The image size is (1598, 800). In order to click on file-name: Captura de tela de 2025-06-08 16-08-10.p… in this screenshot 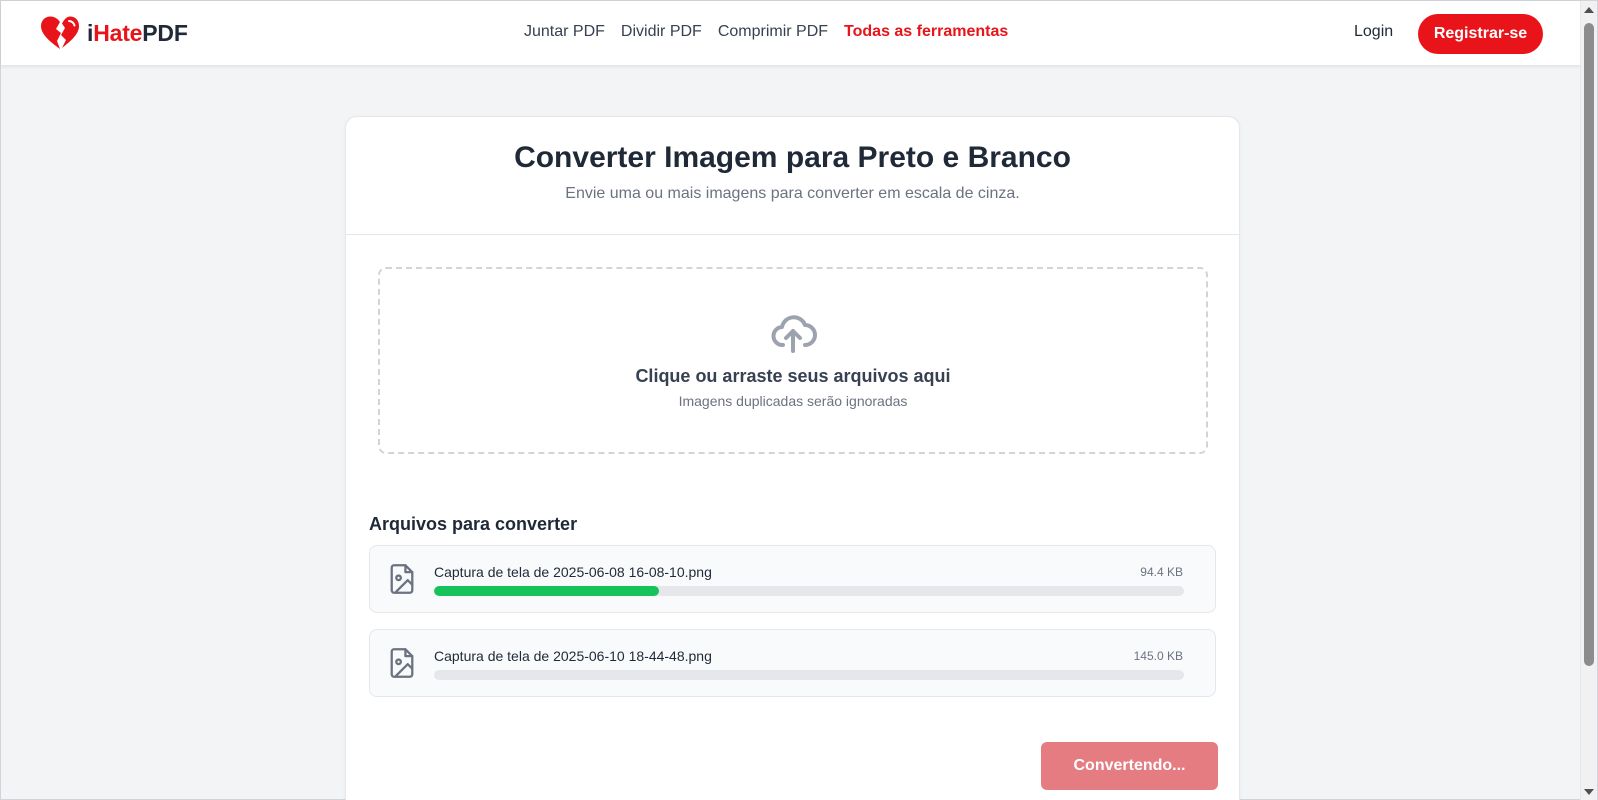, I will do `click(573, 572)`.